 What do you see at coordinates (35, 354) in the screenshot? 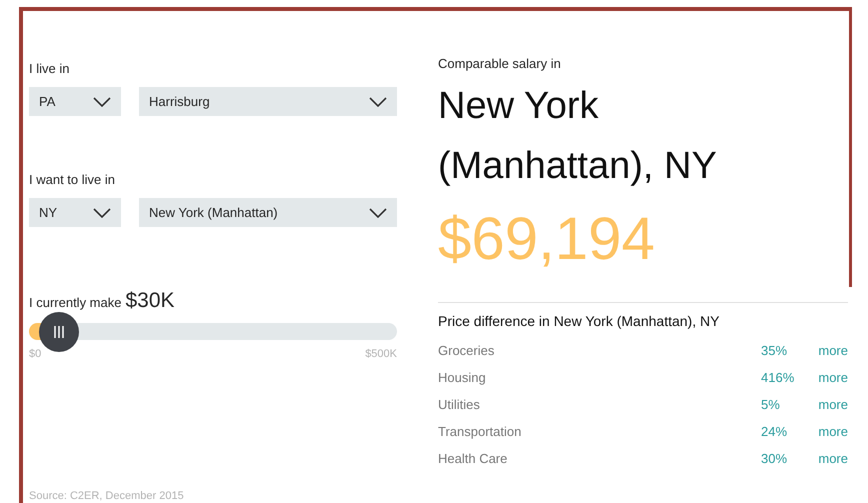
I see `min-label: $0` at bounding box center [35, 354].